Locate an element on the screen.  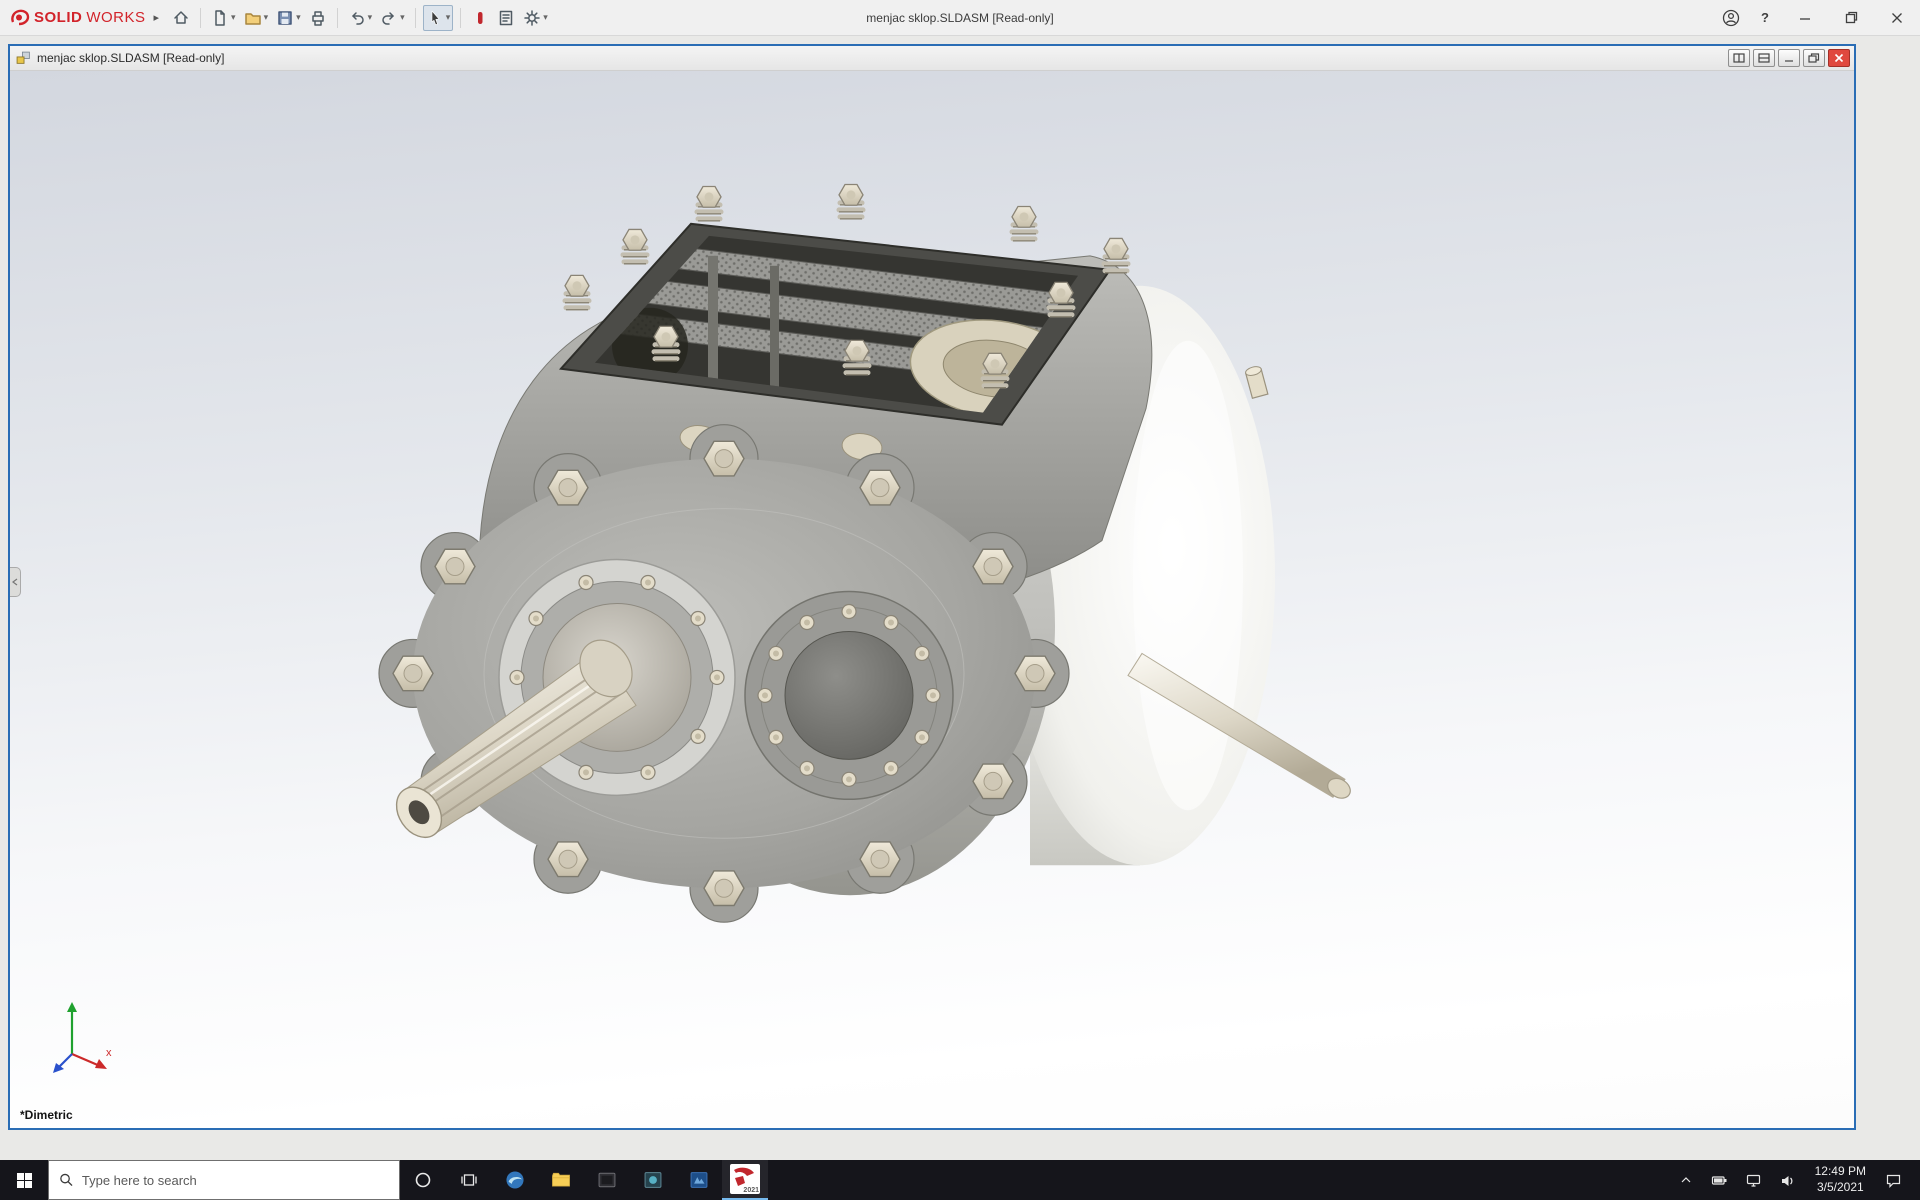
print-button is located at coordinates (318, 18).